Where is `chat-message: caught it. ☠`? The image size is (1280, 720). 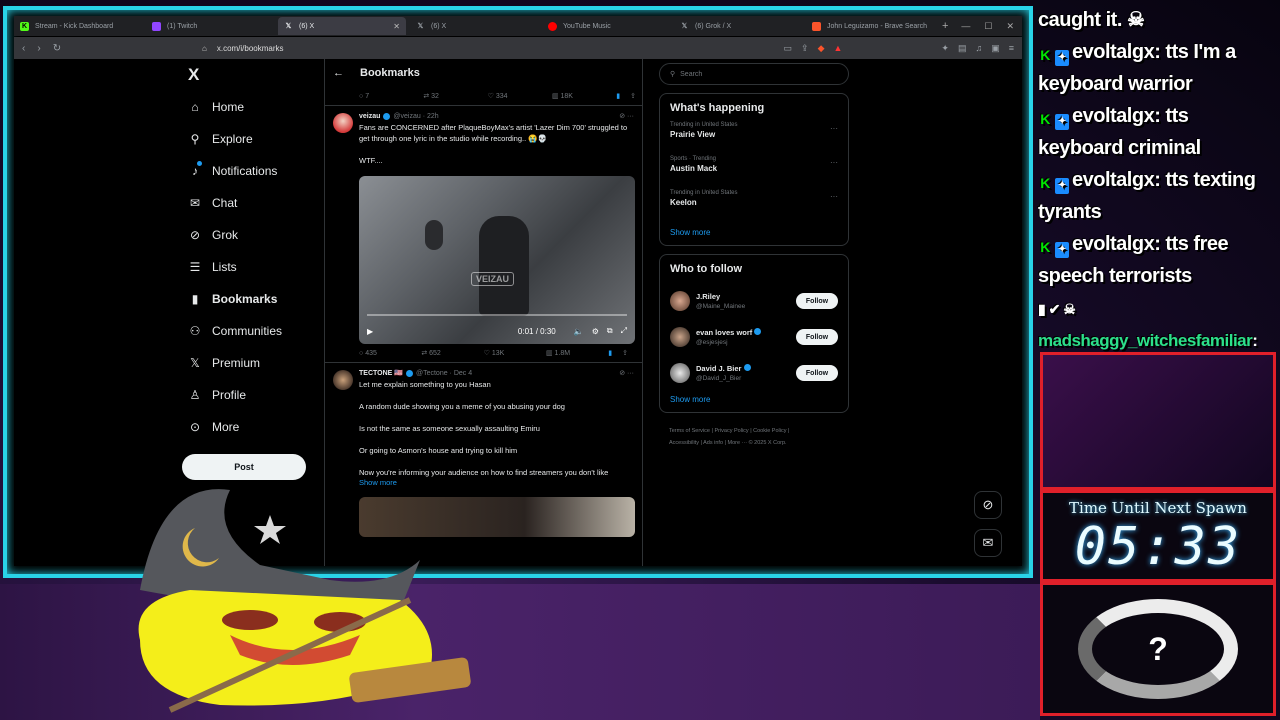 chat-message: caught it. ☠ is located at coordinates (1091, 20).